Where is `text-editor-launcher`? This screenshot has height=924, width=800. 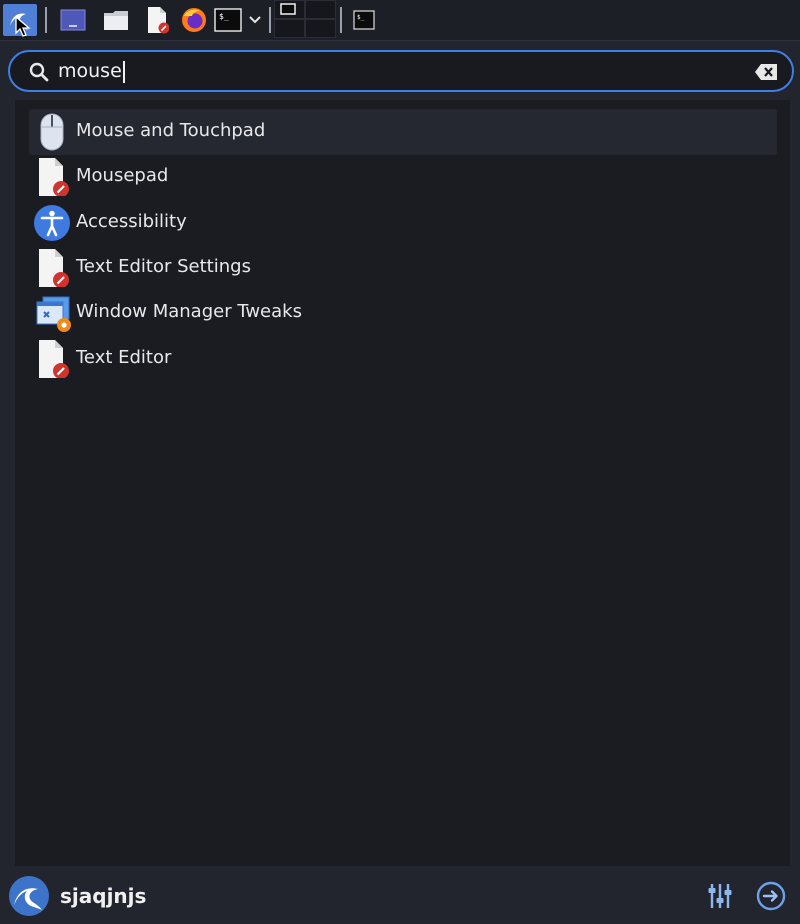
text-editor-launcher is located at coordinates (157, 20).